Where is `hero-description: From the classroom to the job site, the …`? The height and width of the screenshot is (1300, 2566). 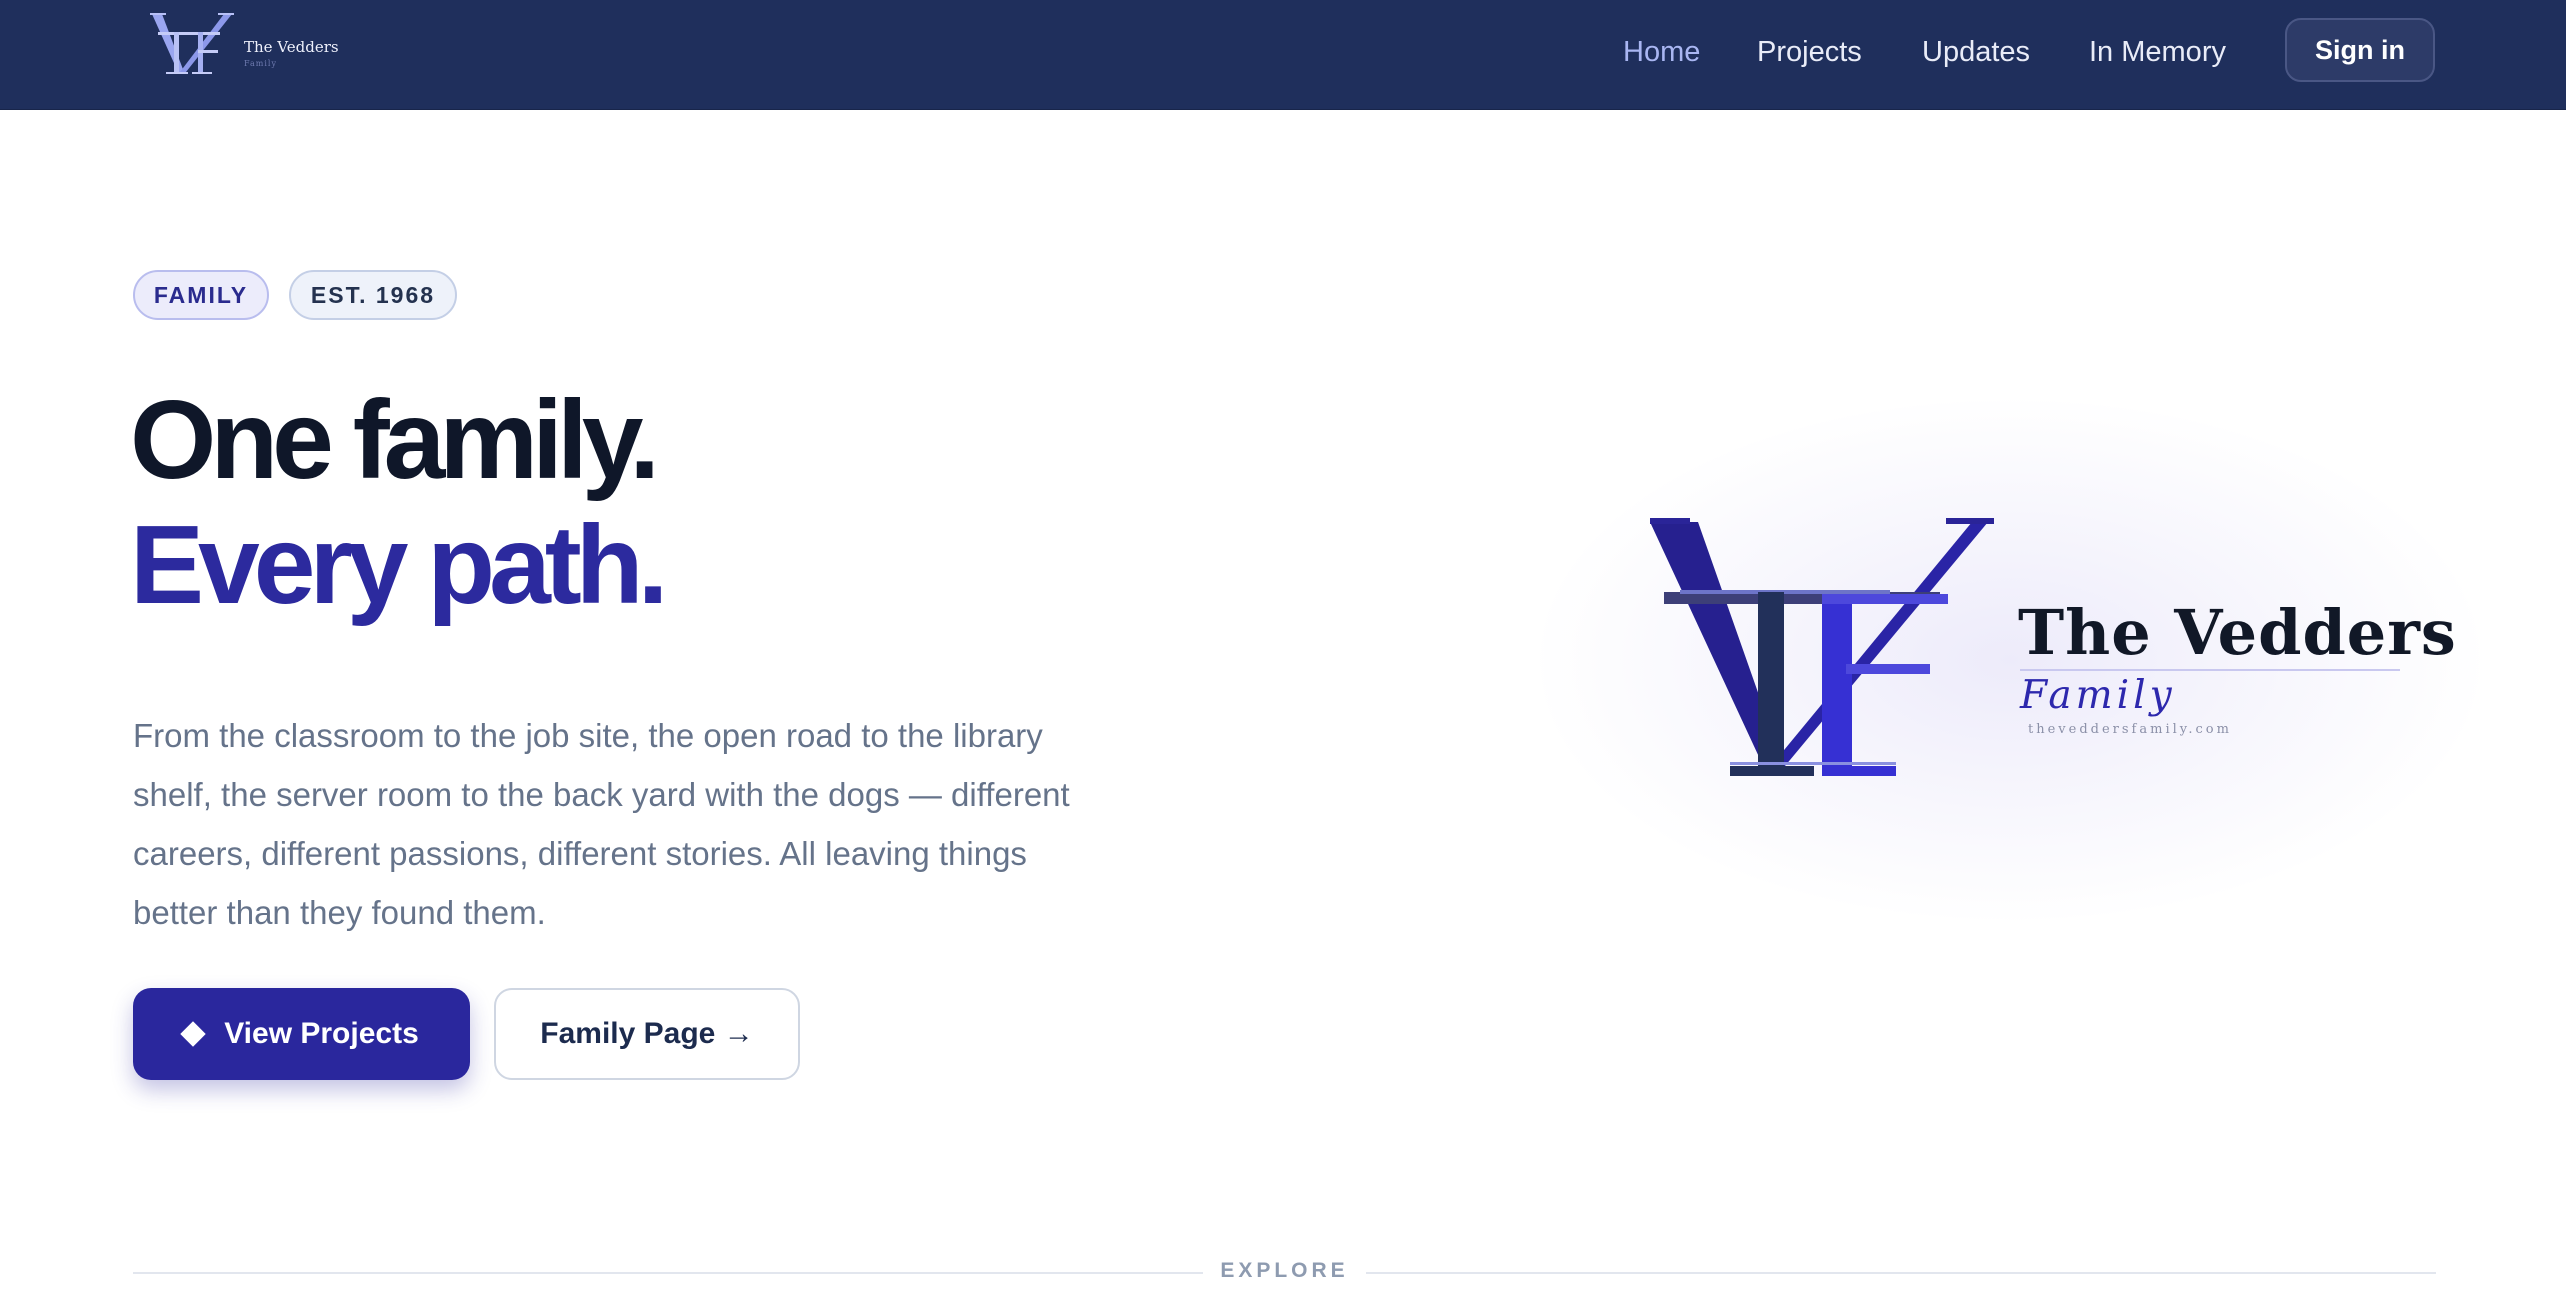
hero-description: From the classroom to the job site, the … is located at coordinates (601, 824).